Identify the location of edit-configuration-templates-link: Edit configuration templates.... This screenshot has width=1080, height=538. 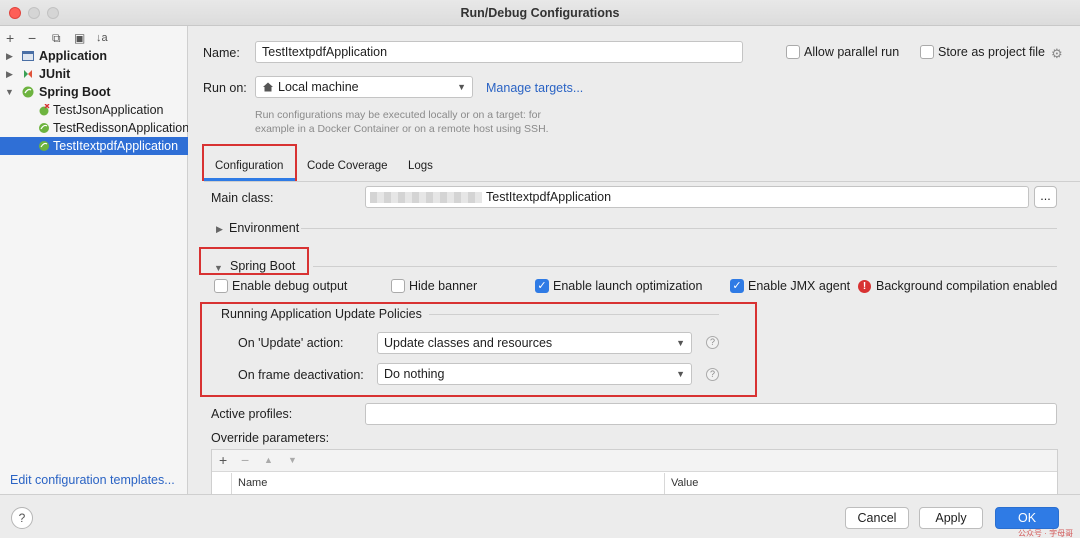
(92, 480).